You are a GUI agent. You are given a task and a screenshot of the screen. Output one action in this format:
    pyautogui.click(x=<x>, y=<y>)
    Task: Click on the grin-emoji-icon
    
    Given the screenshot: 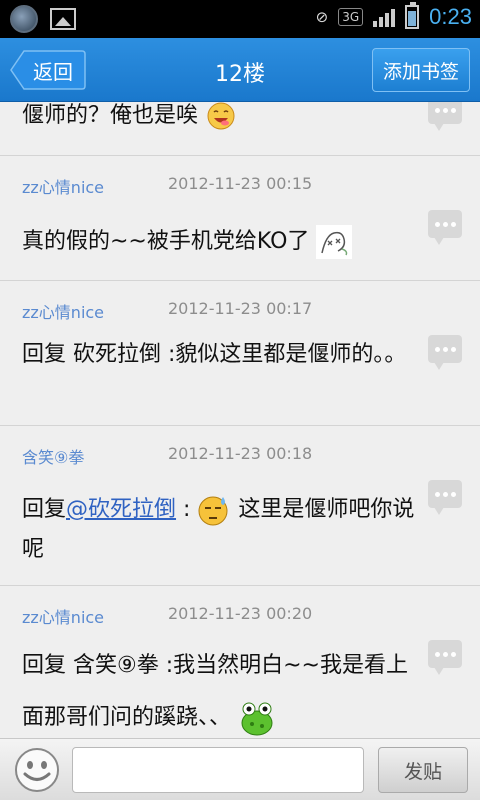 What is the action you would take?
    pyautogui.click(x=221, y=116)
    